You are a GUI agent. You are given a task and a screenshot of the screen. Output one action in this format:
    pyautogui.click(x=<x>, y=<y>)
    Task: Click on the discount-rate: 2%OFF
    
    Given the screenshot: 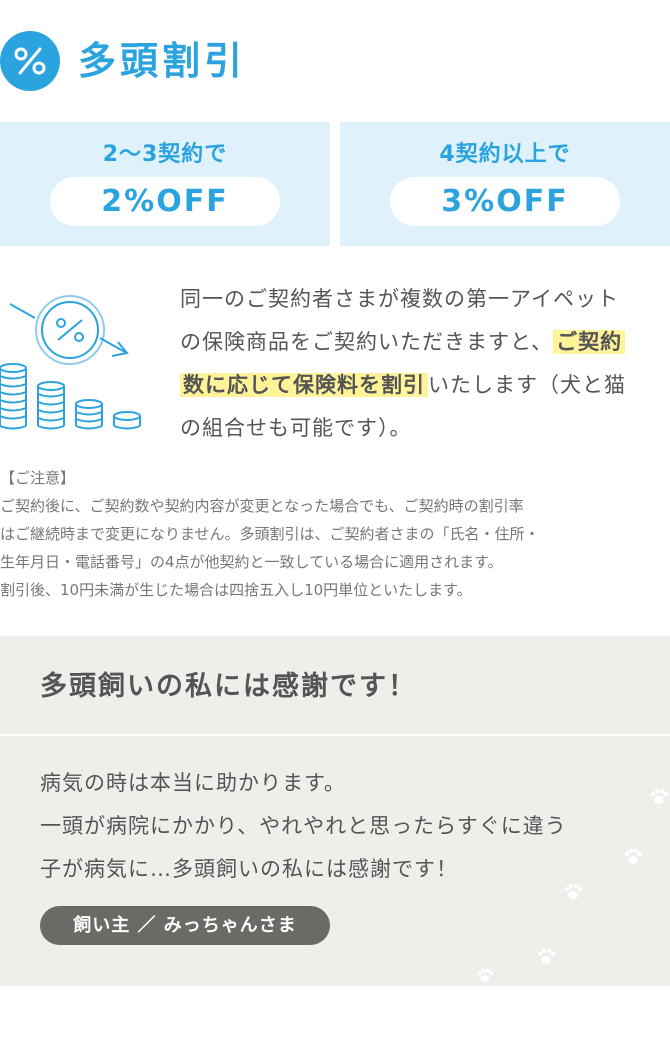 What is the action you would take?
    pyautogui.click(x=165, y=201)
    